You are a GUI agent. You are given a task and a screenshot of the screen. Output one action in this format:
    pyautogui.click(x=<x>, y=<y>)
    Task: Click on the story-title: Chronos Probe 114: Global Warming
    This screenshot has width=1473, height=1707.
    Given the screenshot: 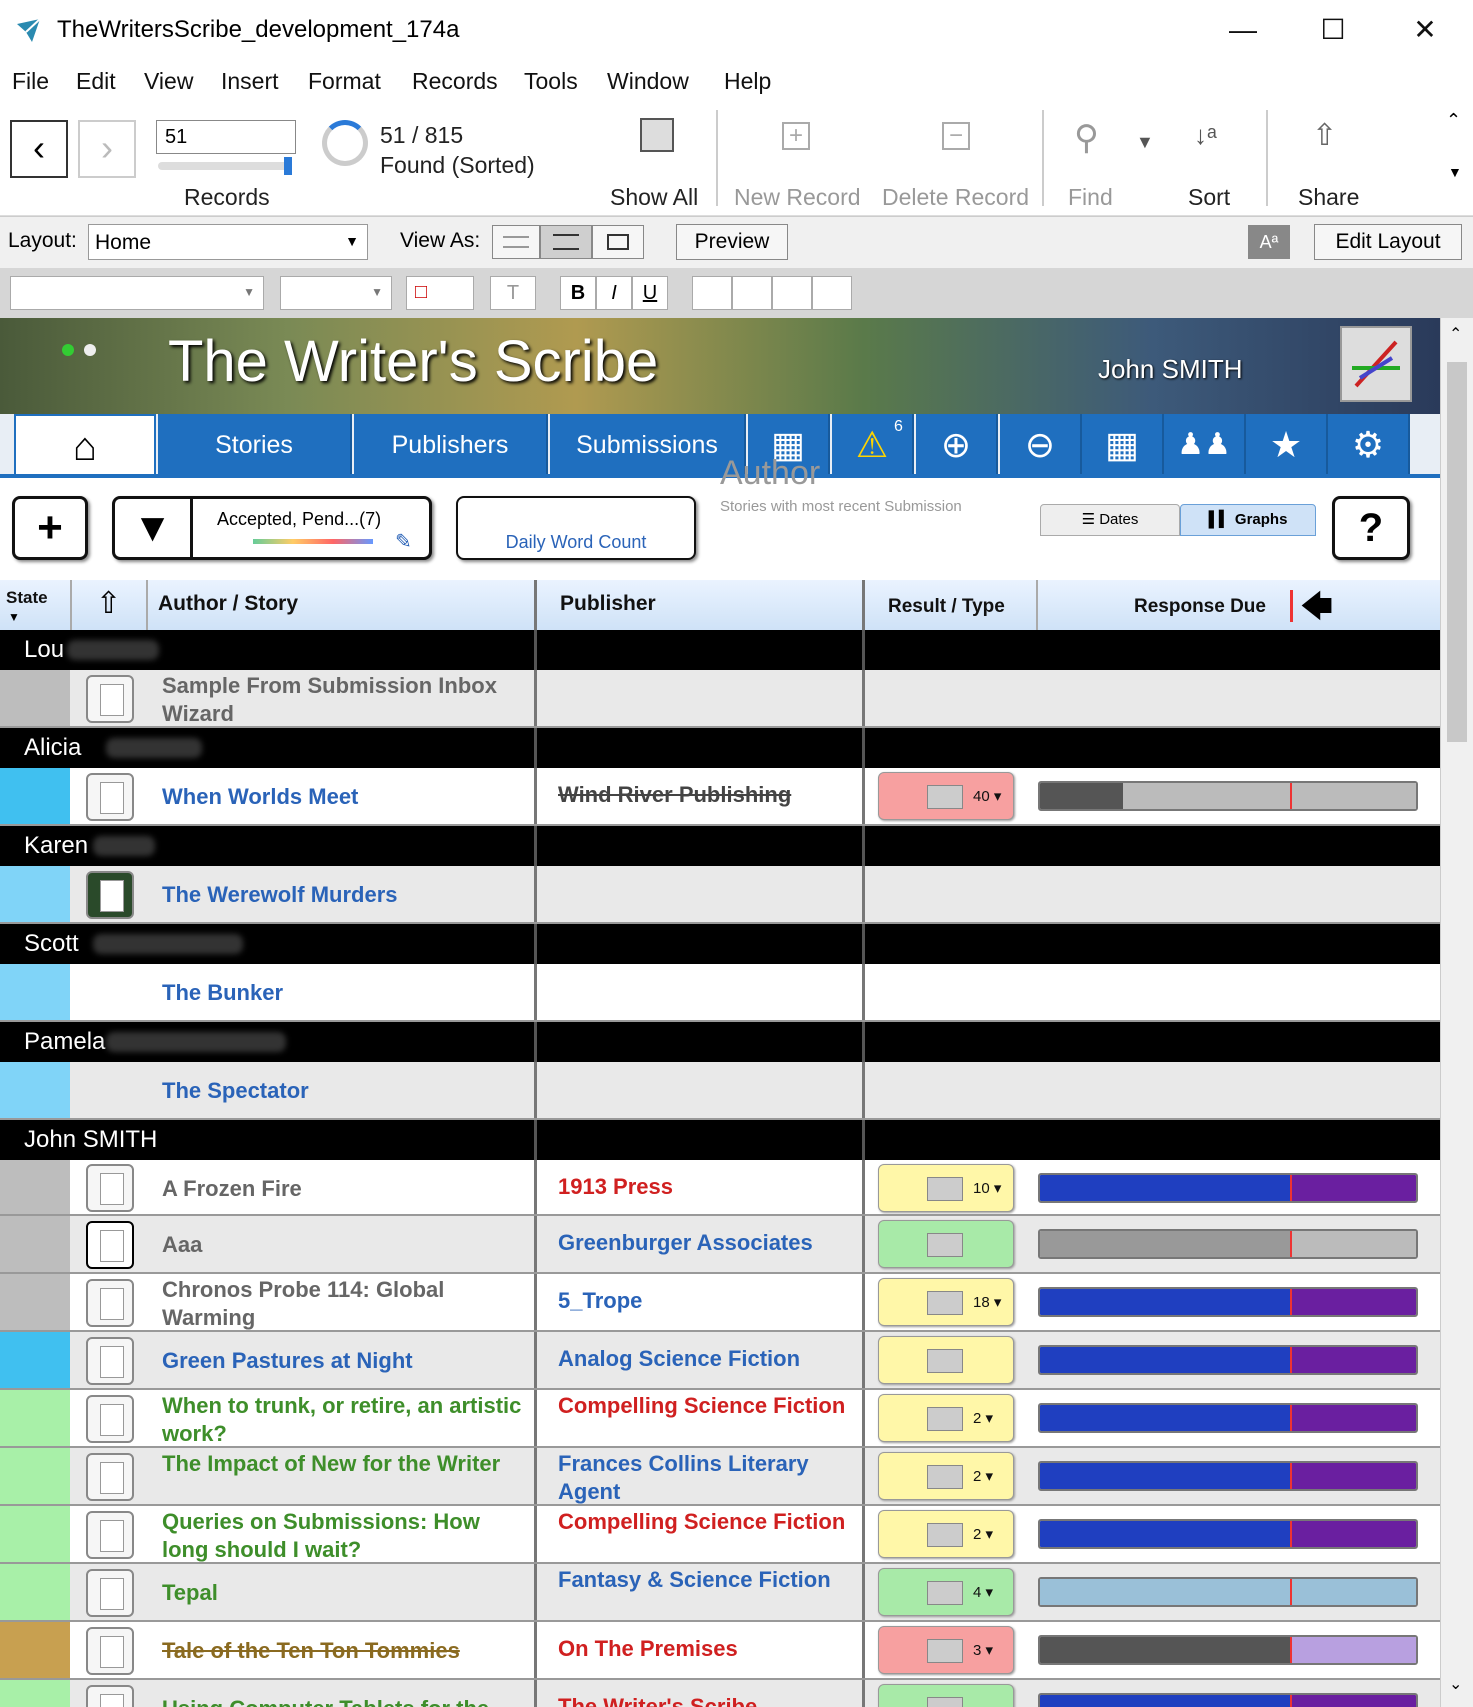 What is the action you would take?
    pyautogui.click(x=347, y=1304)
    